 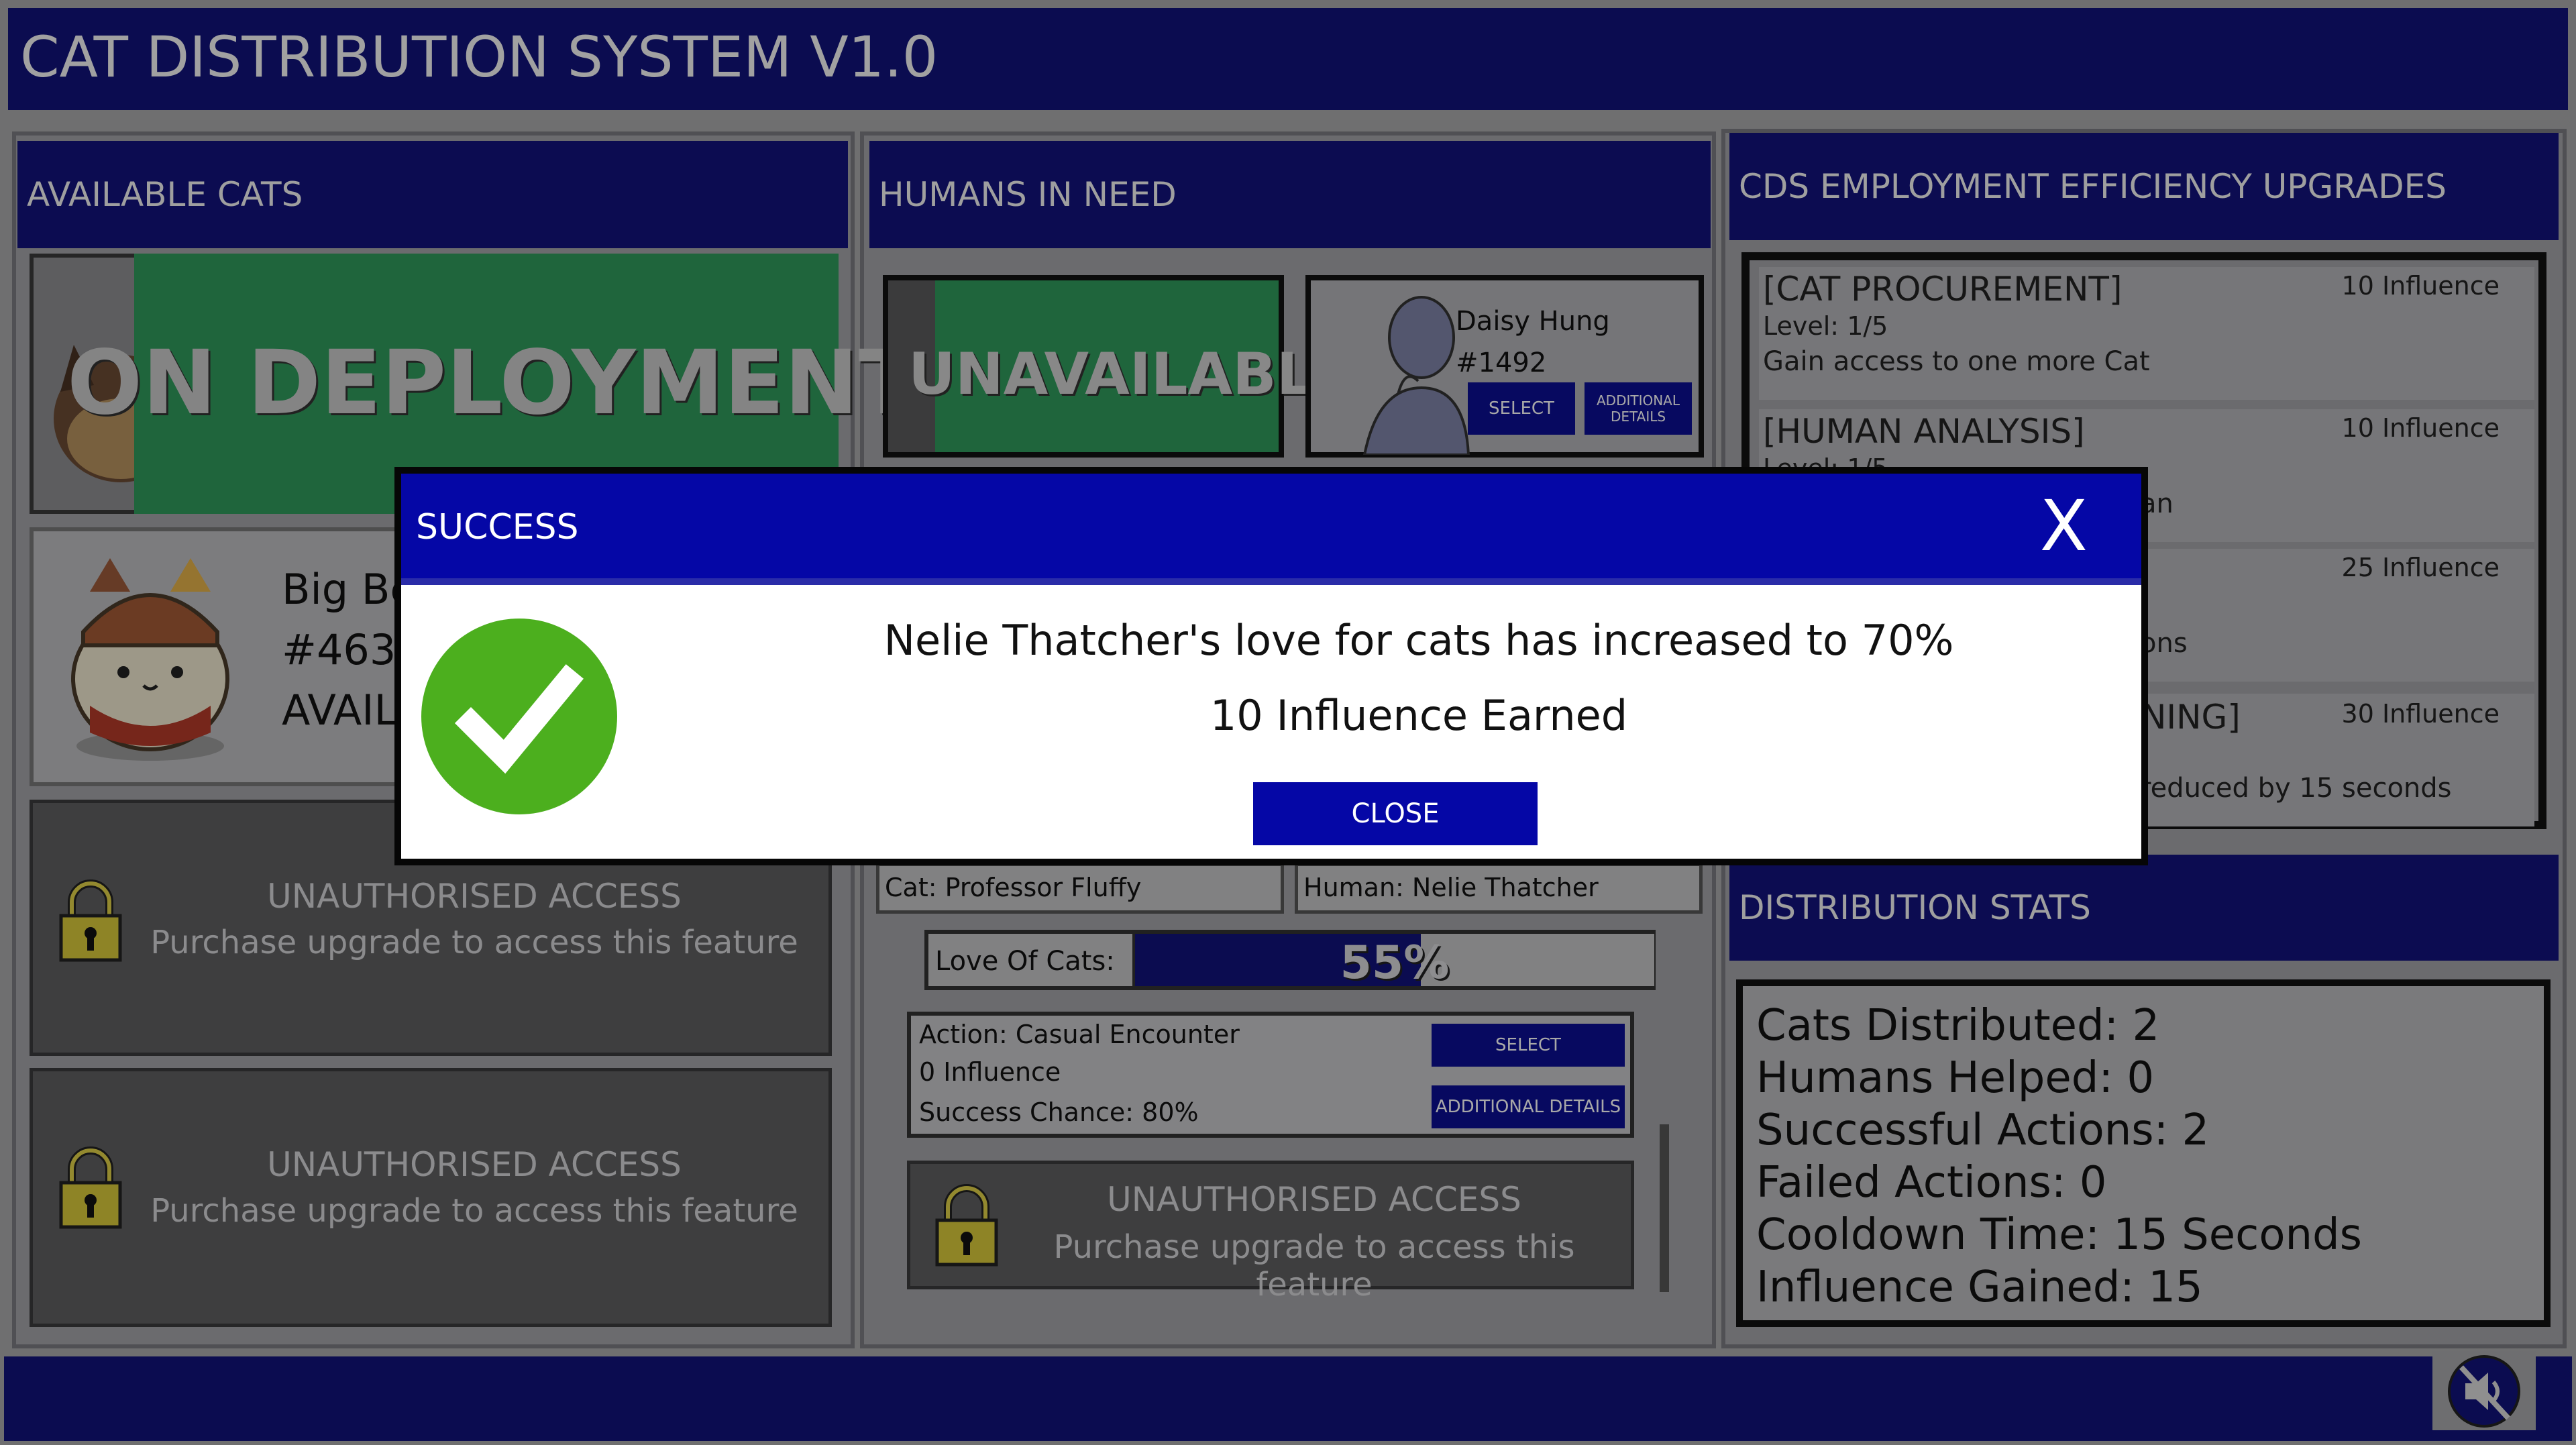 I want to click on dialog-close-button: CLOSE, so click(x=1395, y=813).